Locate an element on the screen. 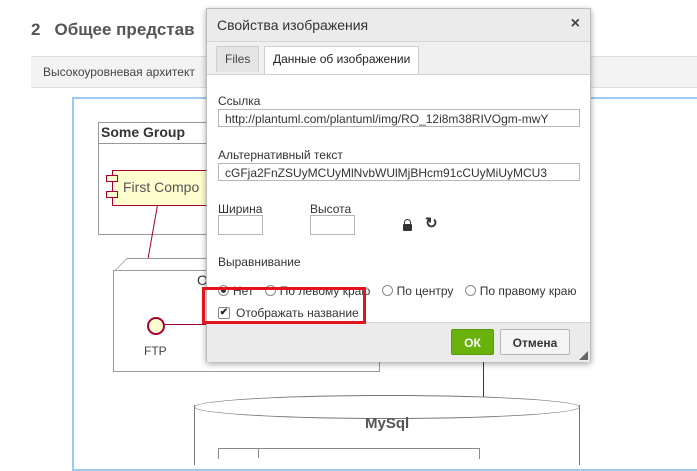 This screenshot has height=471, width=697. uml-interface-label: FTP is located at coordinates (155, 351).